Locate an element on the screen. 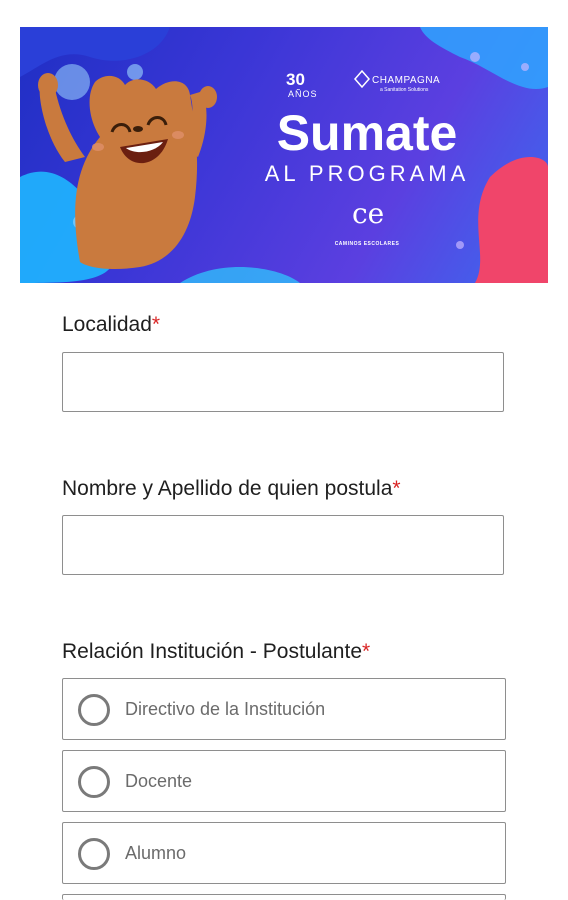 The image size is (568, 900). radio-option-label: Alumno is located at coordinates (156, 853).